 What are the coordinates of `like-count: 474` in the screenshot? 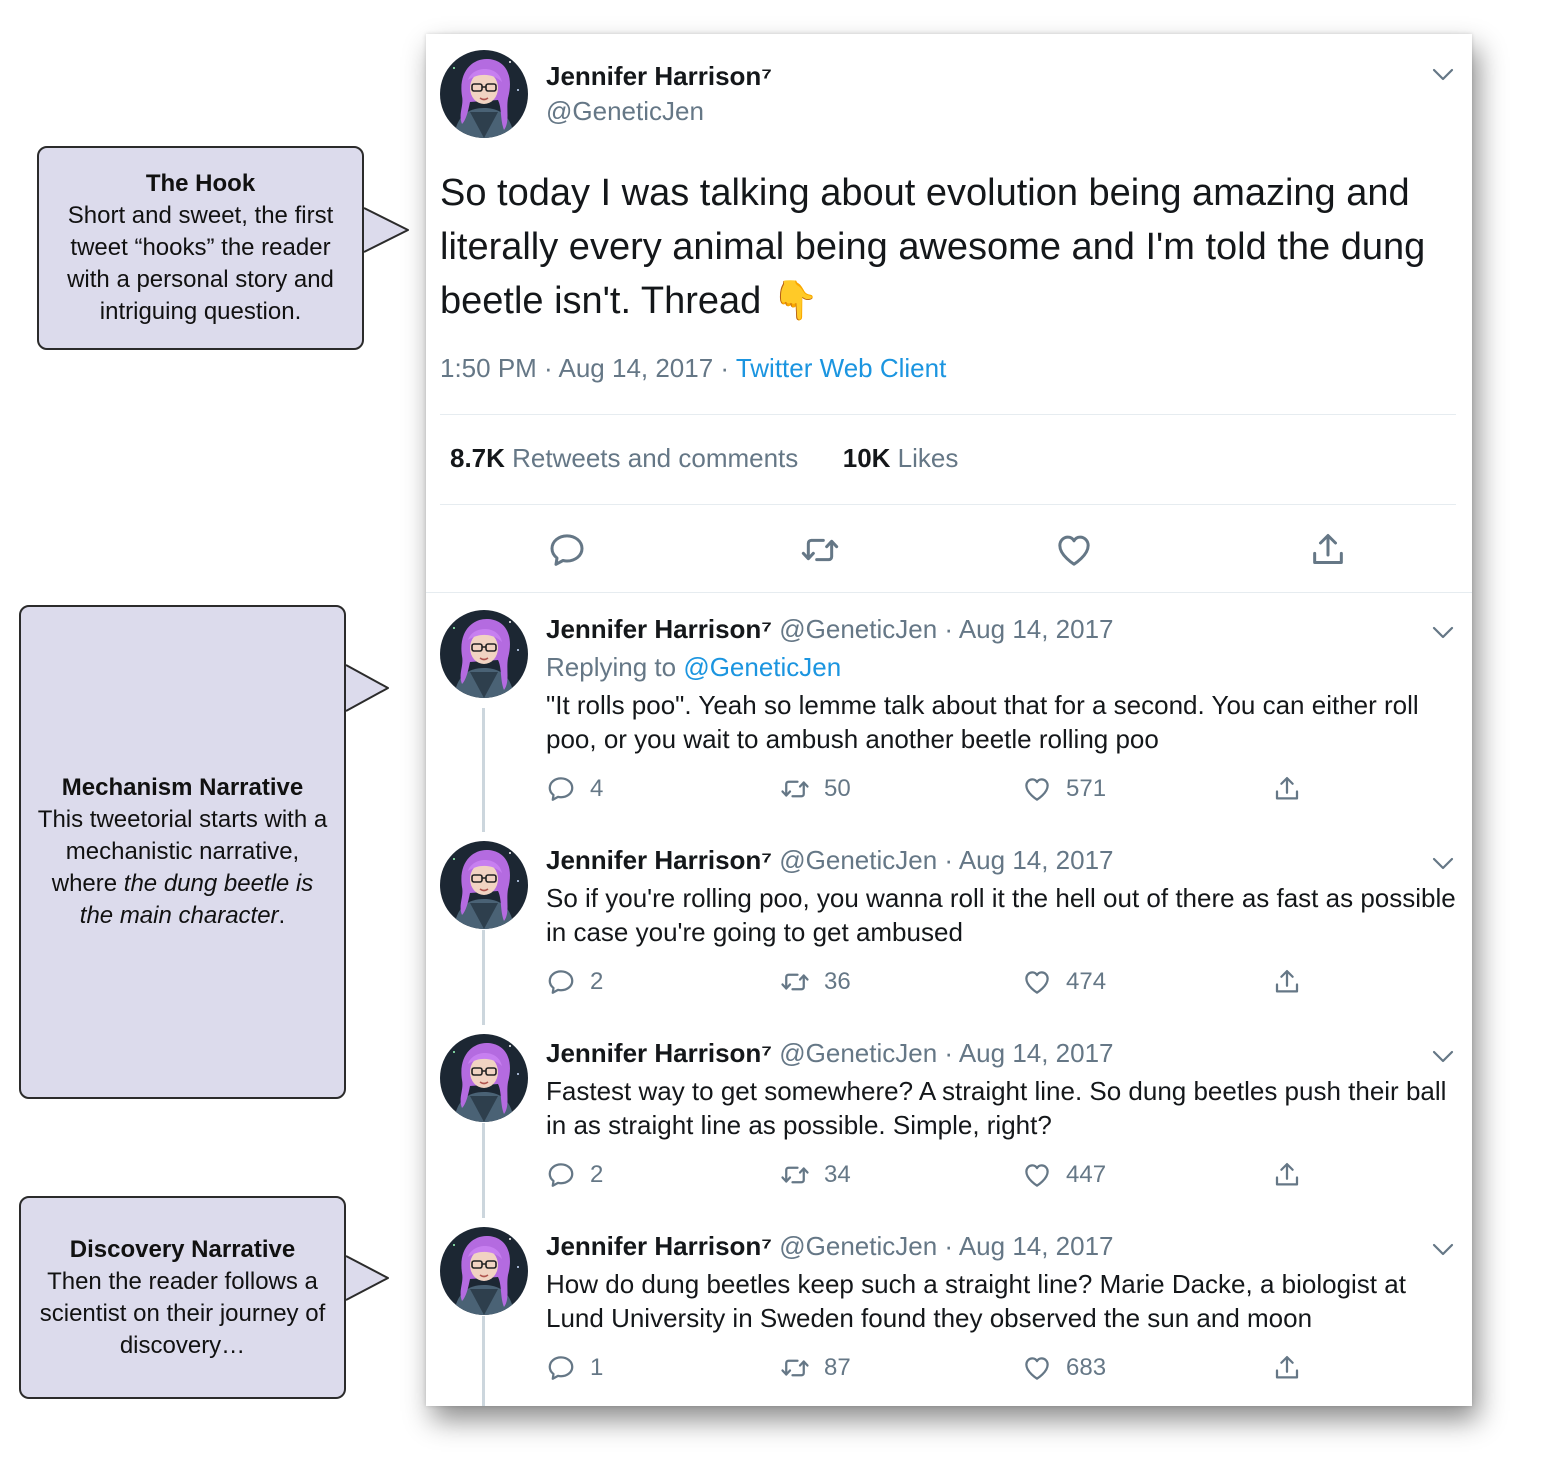 It's located at (1086, 981).